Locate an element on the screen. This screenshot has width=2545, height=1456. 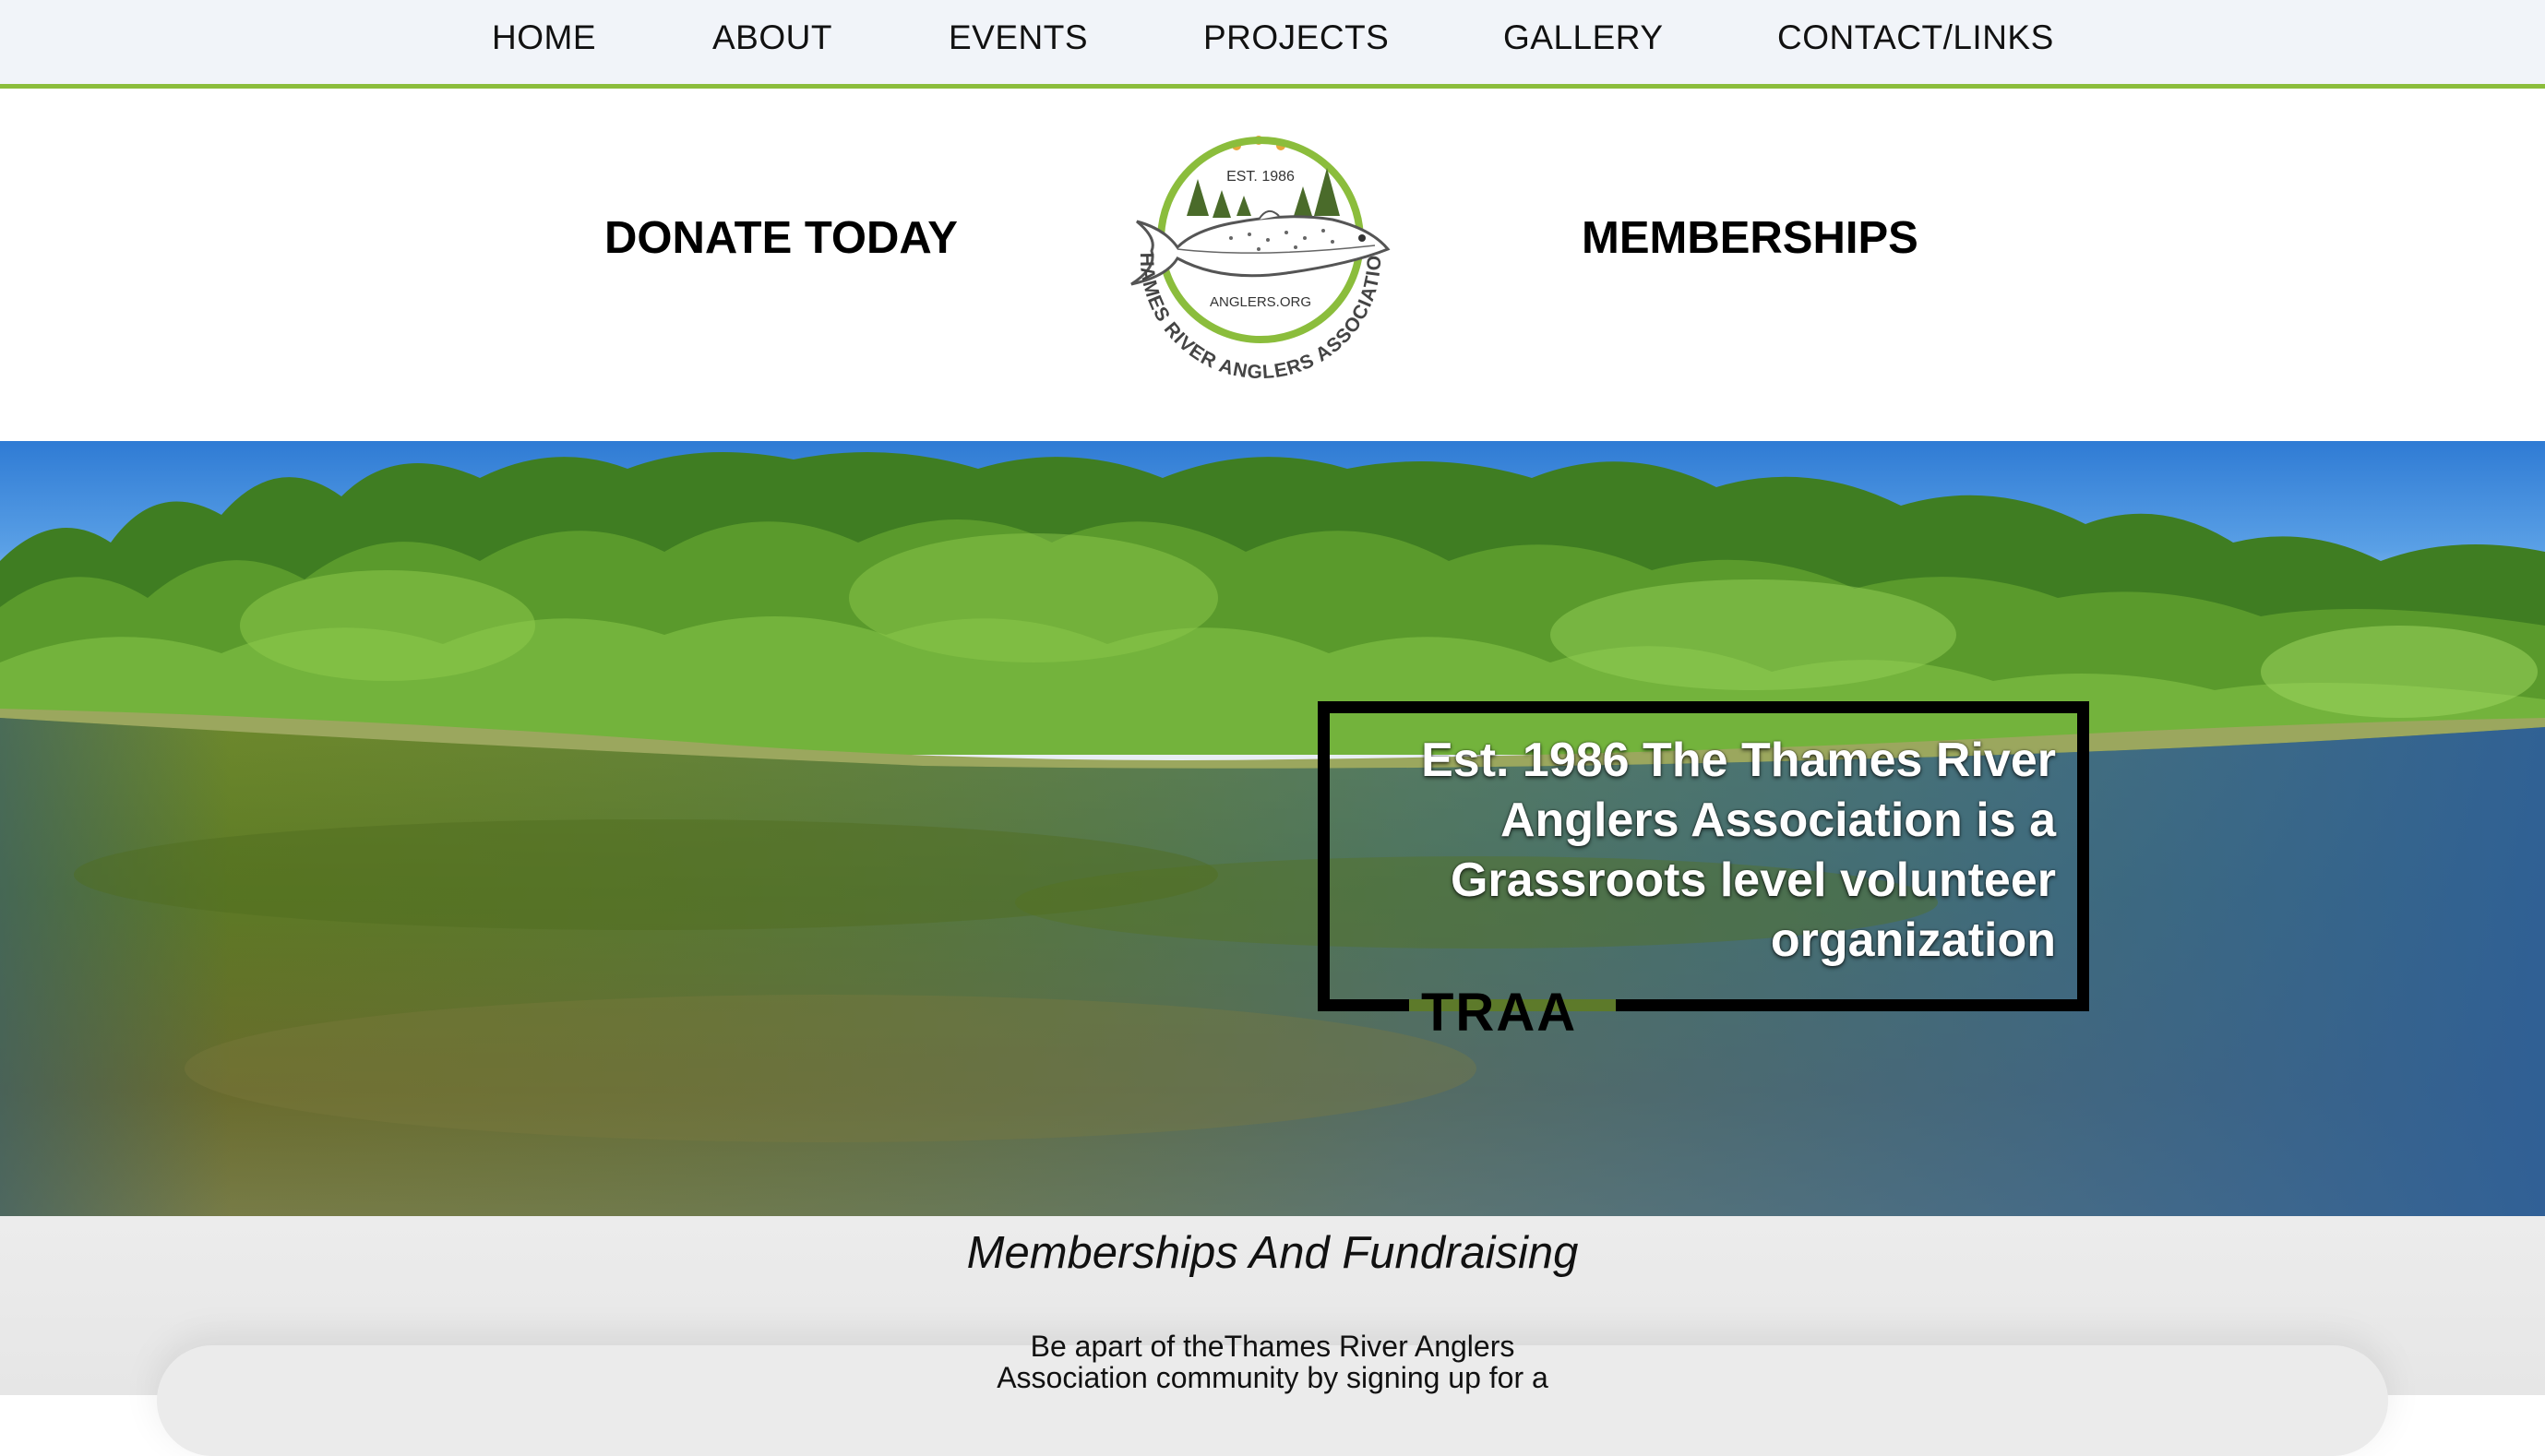
nav-home: HOME is located at coordinates (544, 37).